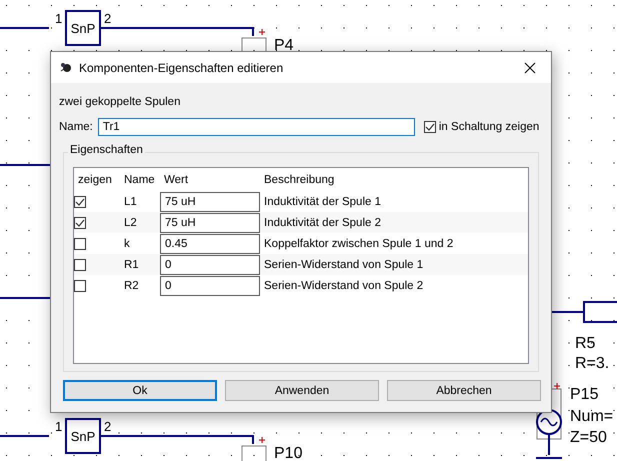 This screenshot has height=461, width=617. I want to click on port-label: P10, so click(288, 453).